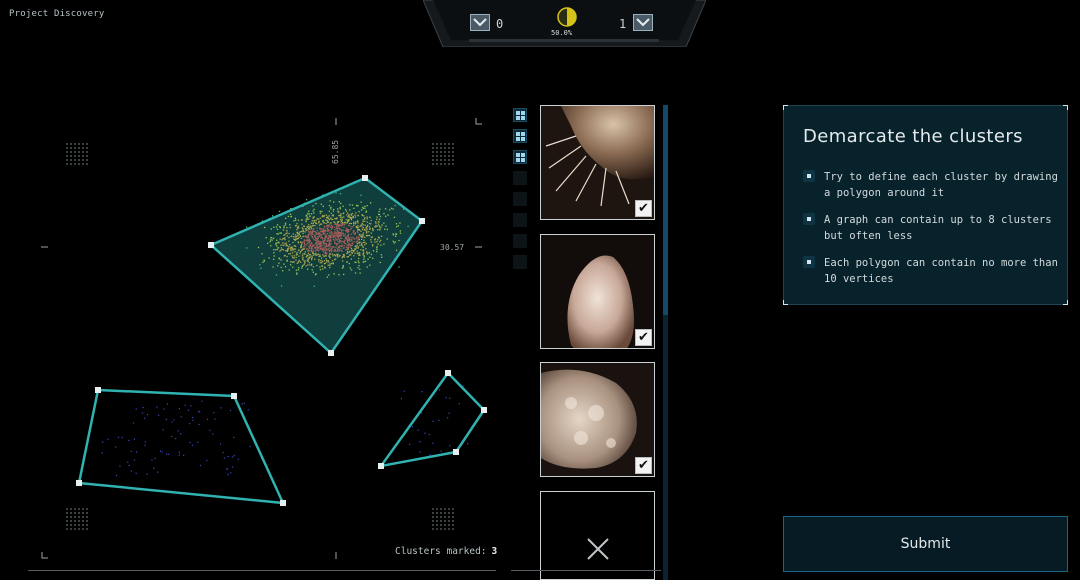 This screenshot has height=580, width=1080. What do you see at coordinates (500, 24) in the screenshot?
I see `left-score: 0` at bounding box center [500, 24].